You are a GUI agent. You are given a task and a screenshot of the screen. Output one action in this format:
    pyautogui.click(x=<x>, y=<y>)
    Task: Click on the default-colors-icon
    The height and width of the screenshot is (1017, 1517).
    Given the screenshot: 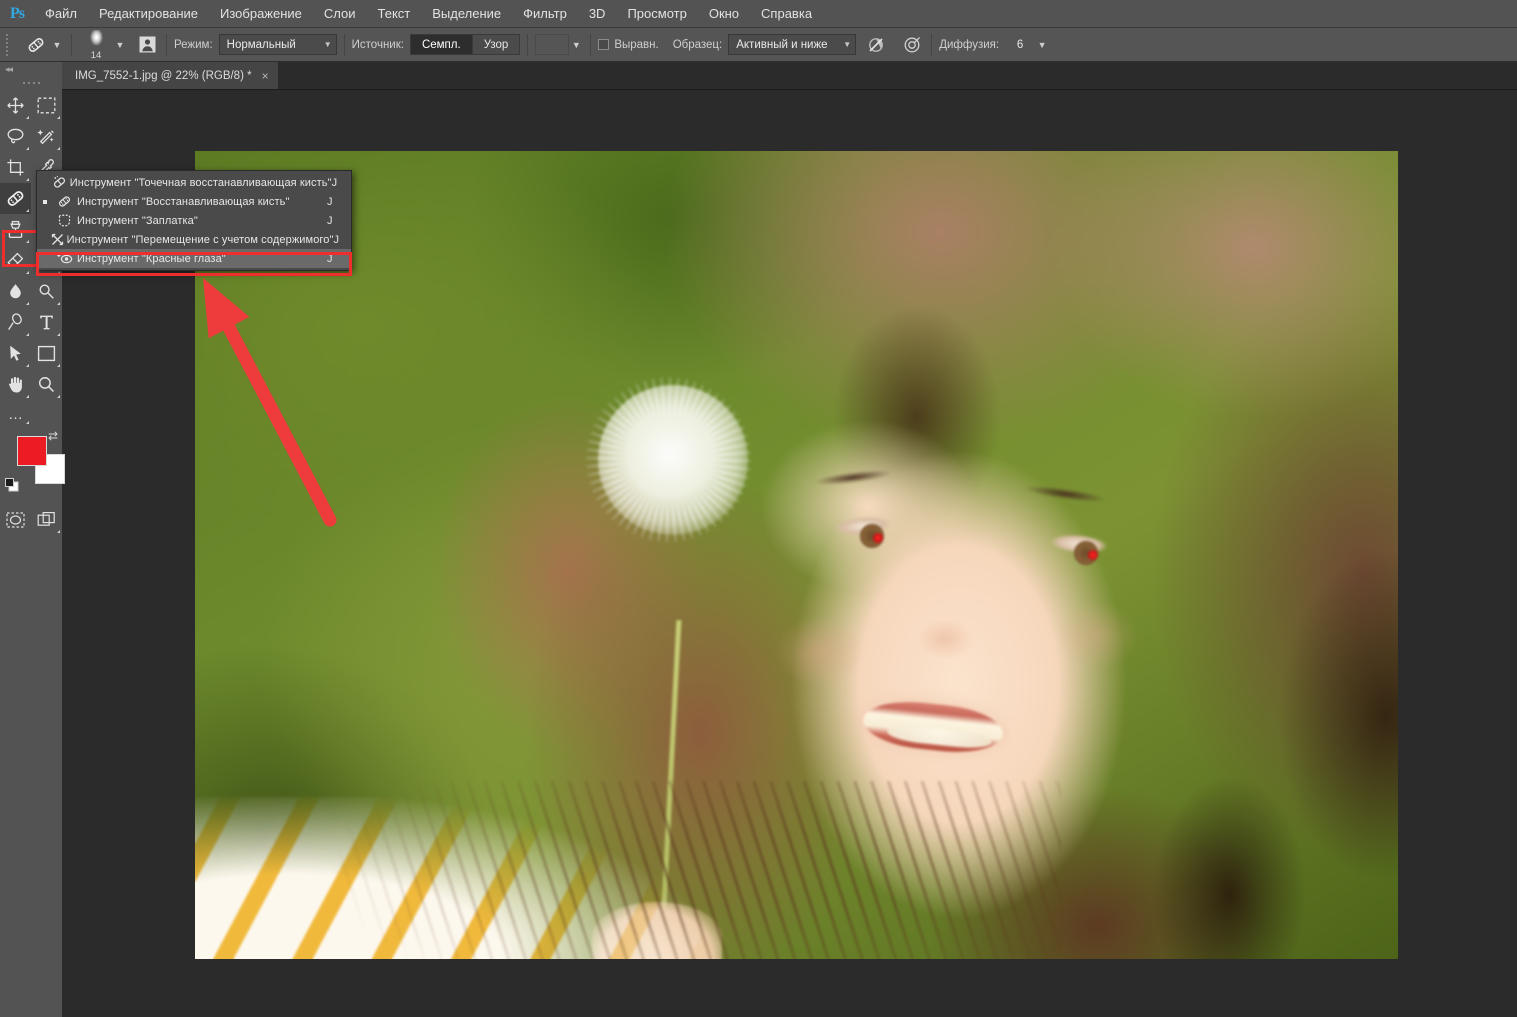 What is the action you would take?
    pyautogui.click(x=12, y=485)
    